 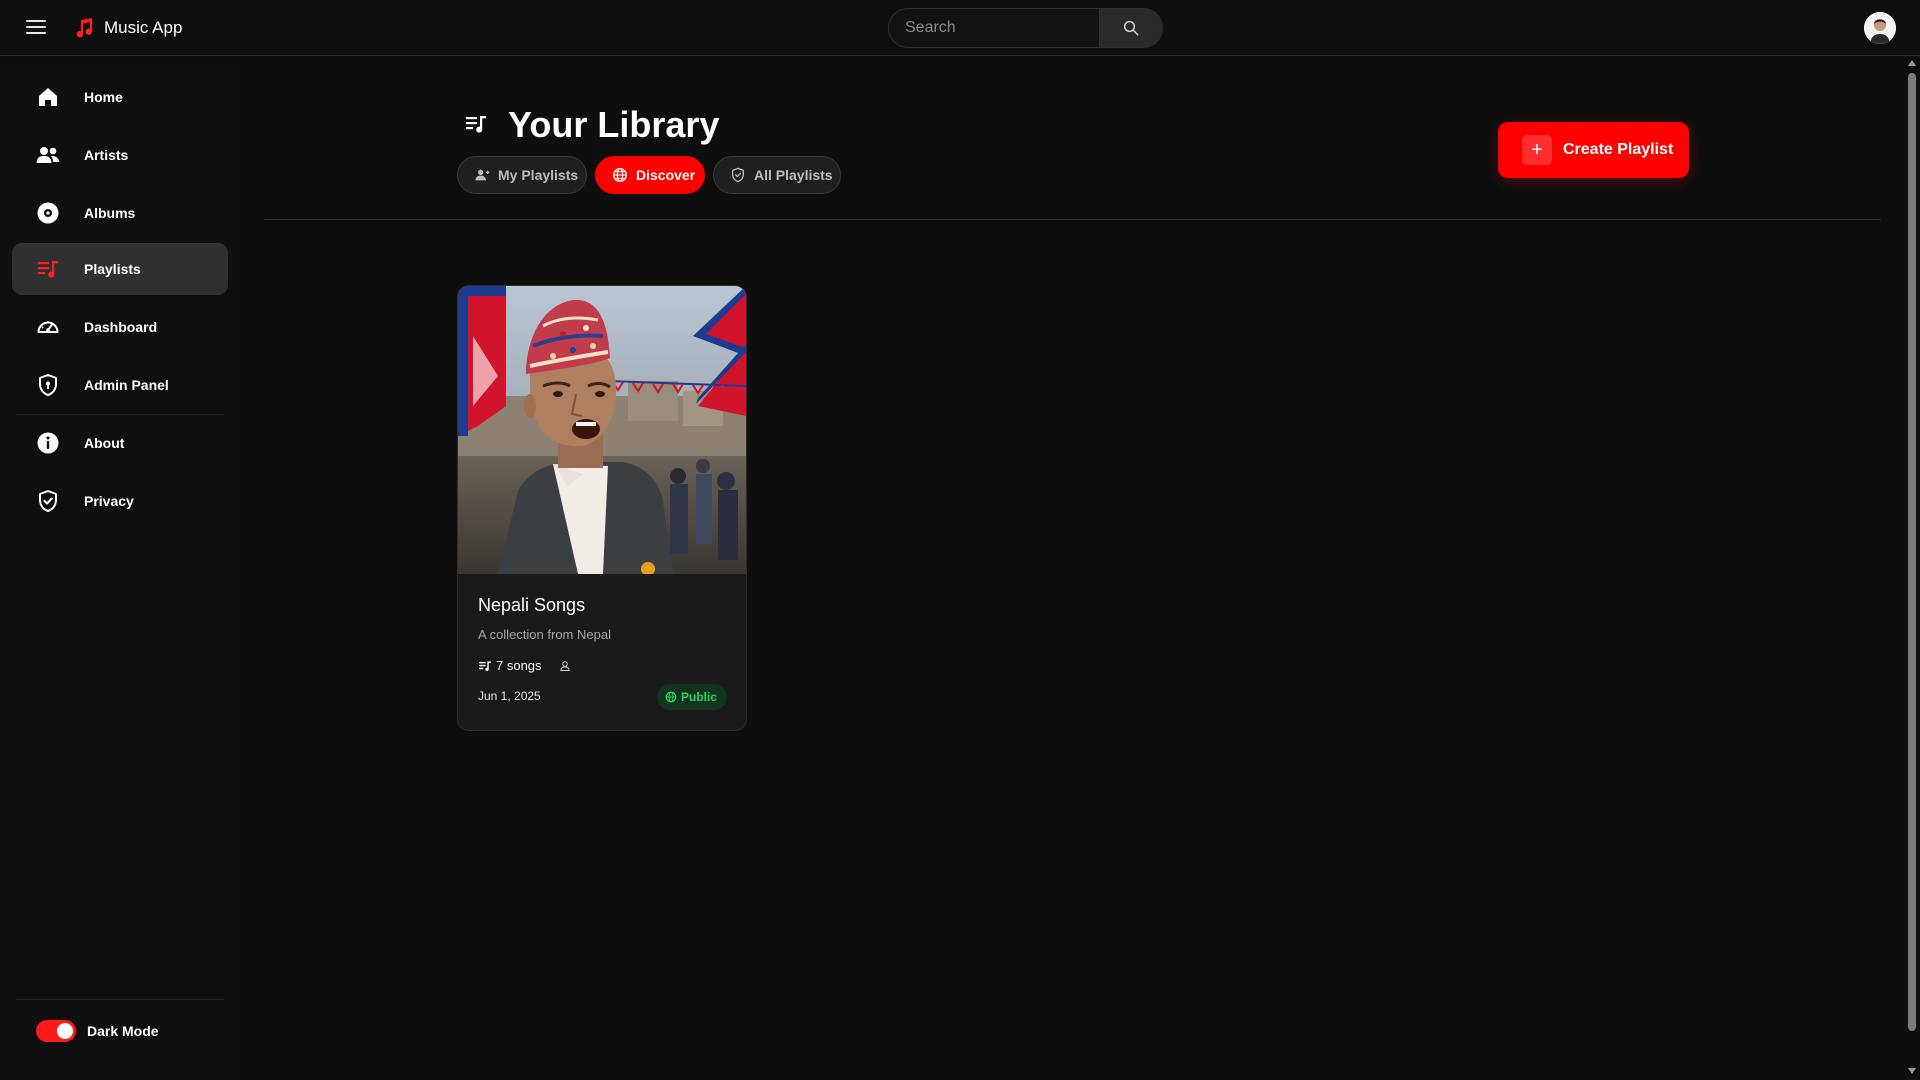 What do you see at coordinates (104, 443) in the screenshot?
I see `sidebar-item-label: About` at bounding box center [104, 443].